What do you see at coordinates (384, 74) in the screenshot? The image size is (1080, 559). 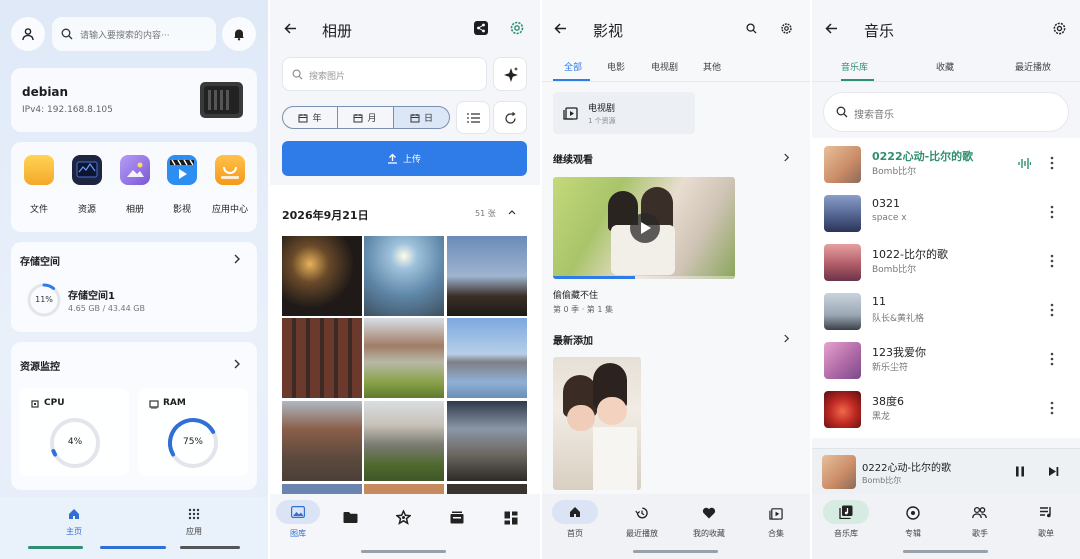 I see `search-input: 搜索图片` at bounding box center [384, 74].